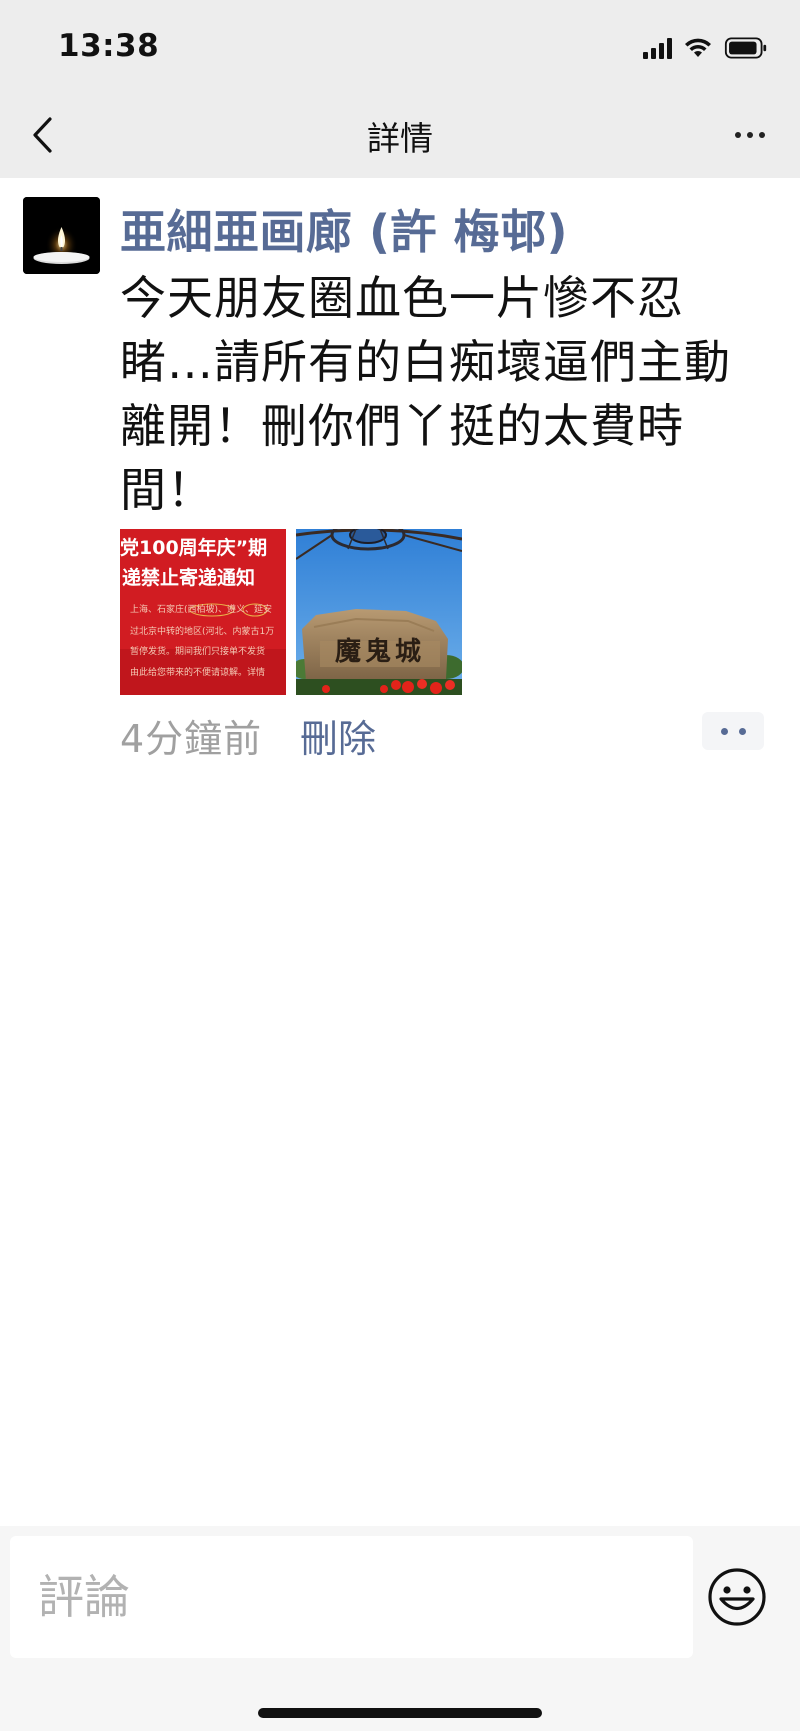 The height and width of the screenshot is (1731, 800). What do you see at coordinates (189, 578) in the screenshot?
I see `notice-headline-2: 递禁止寄递通知` at bounding box center [189, 578].